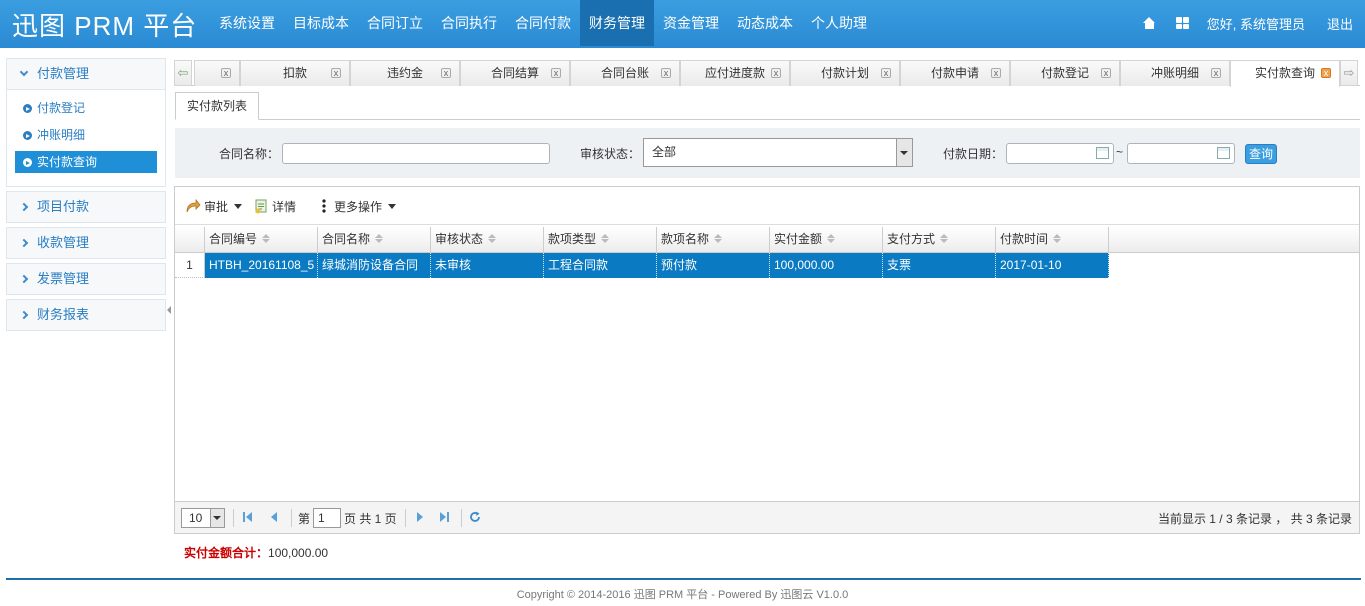  I want to click on column-header-audit-status: 审核状态, so click(487, 239).